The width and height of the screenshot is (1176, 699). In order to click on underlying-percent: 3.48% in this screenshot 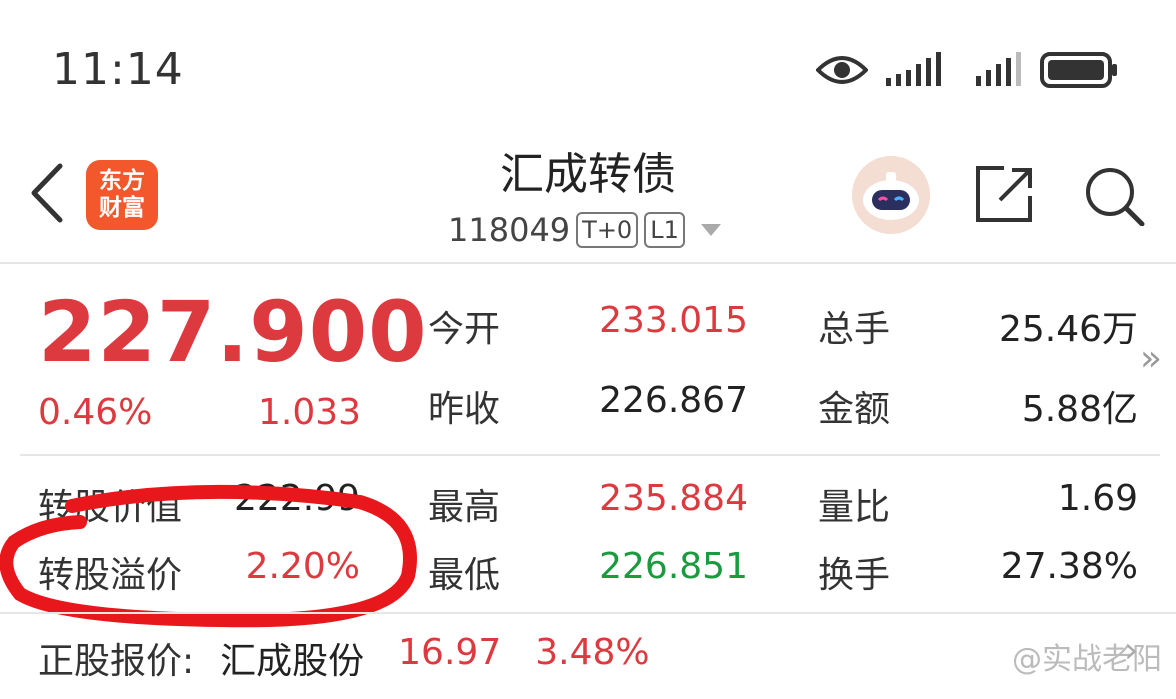, I will do `click(592, 652)`.